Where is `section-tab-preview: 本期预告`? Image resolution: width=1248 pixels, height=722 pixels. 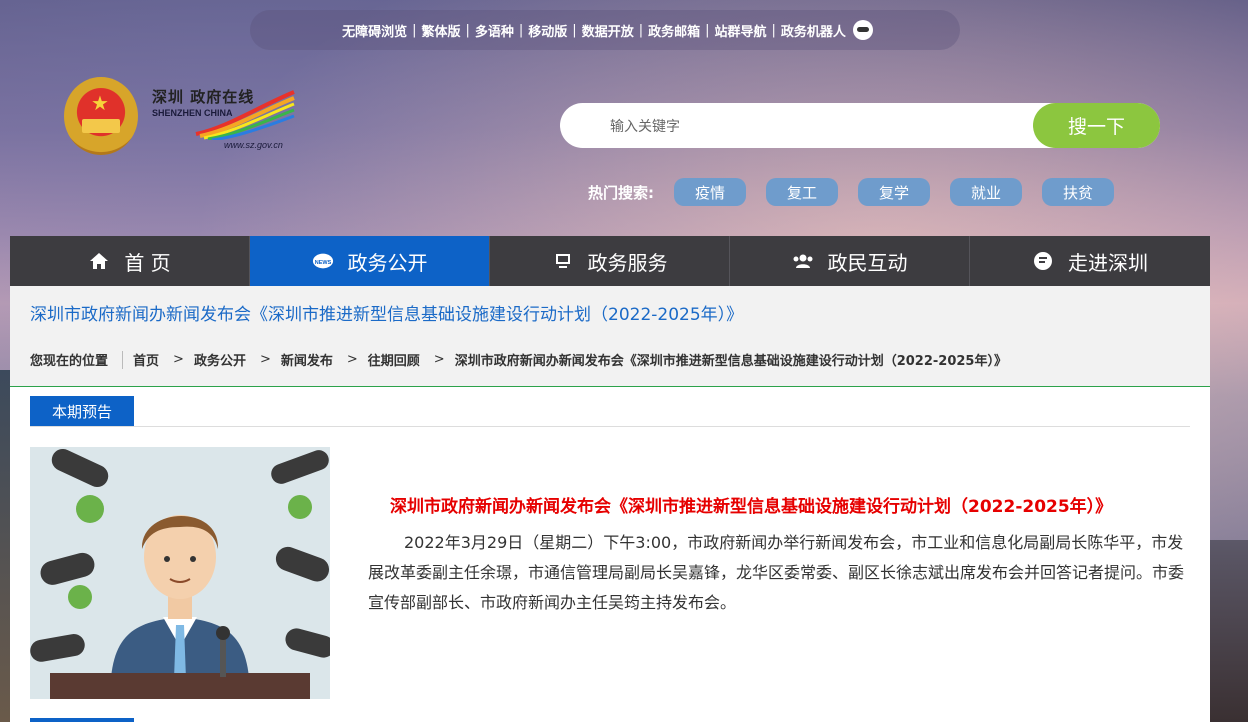
section-tab-preview: 本期预告 is located at coordinates (82, 411).